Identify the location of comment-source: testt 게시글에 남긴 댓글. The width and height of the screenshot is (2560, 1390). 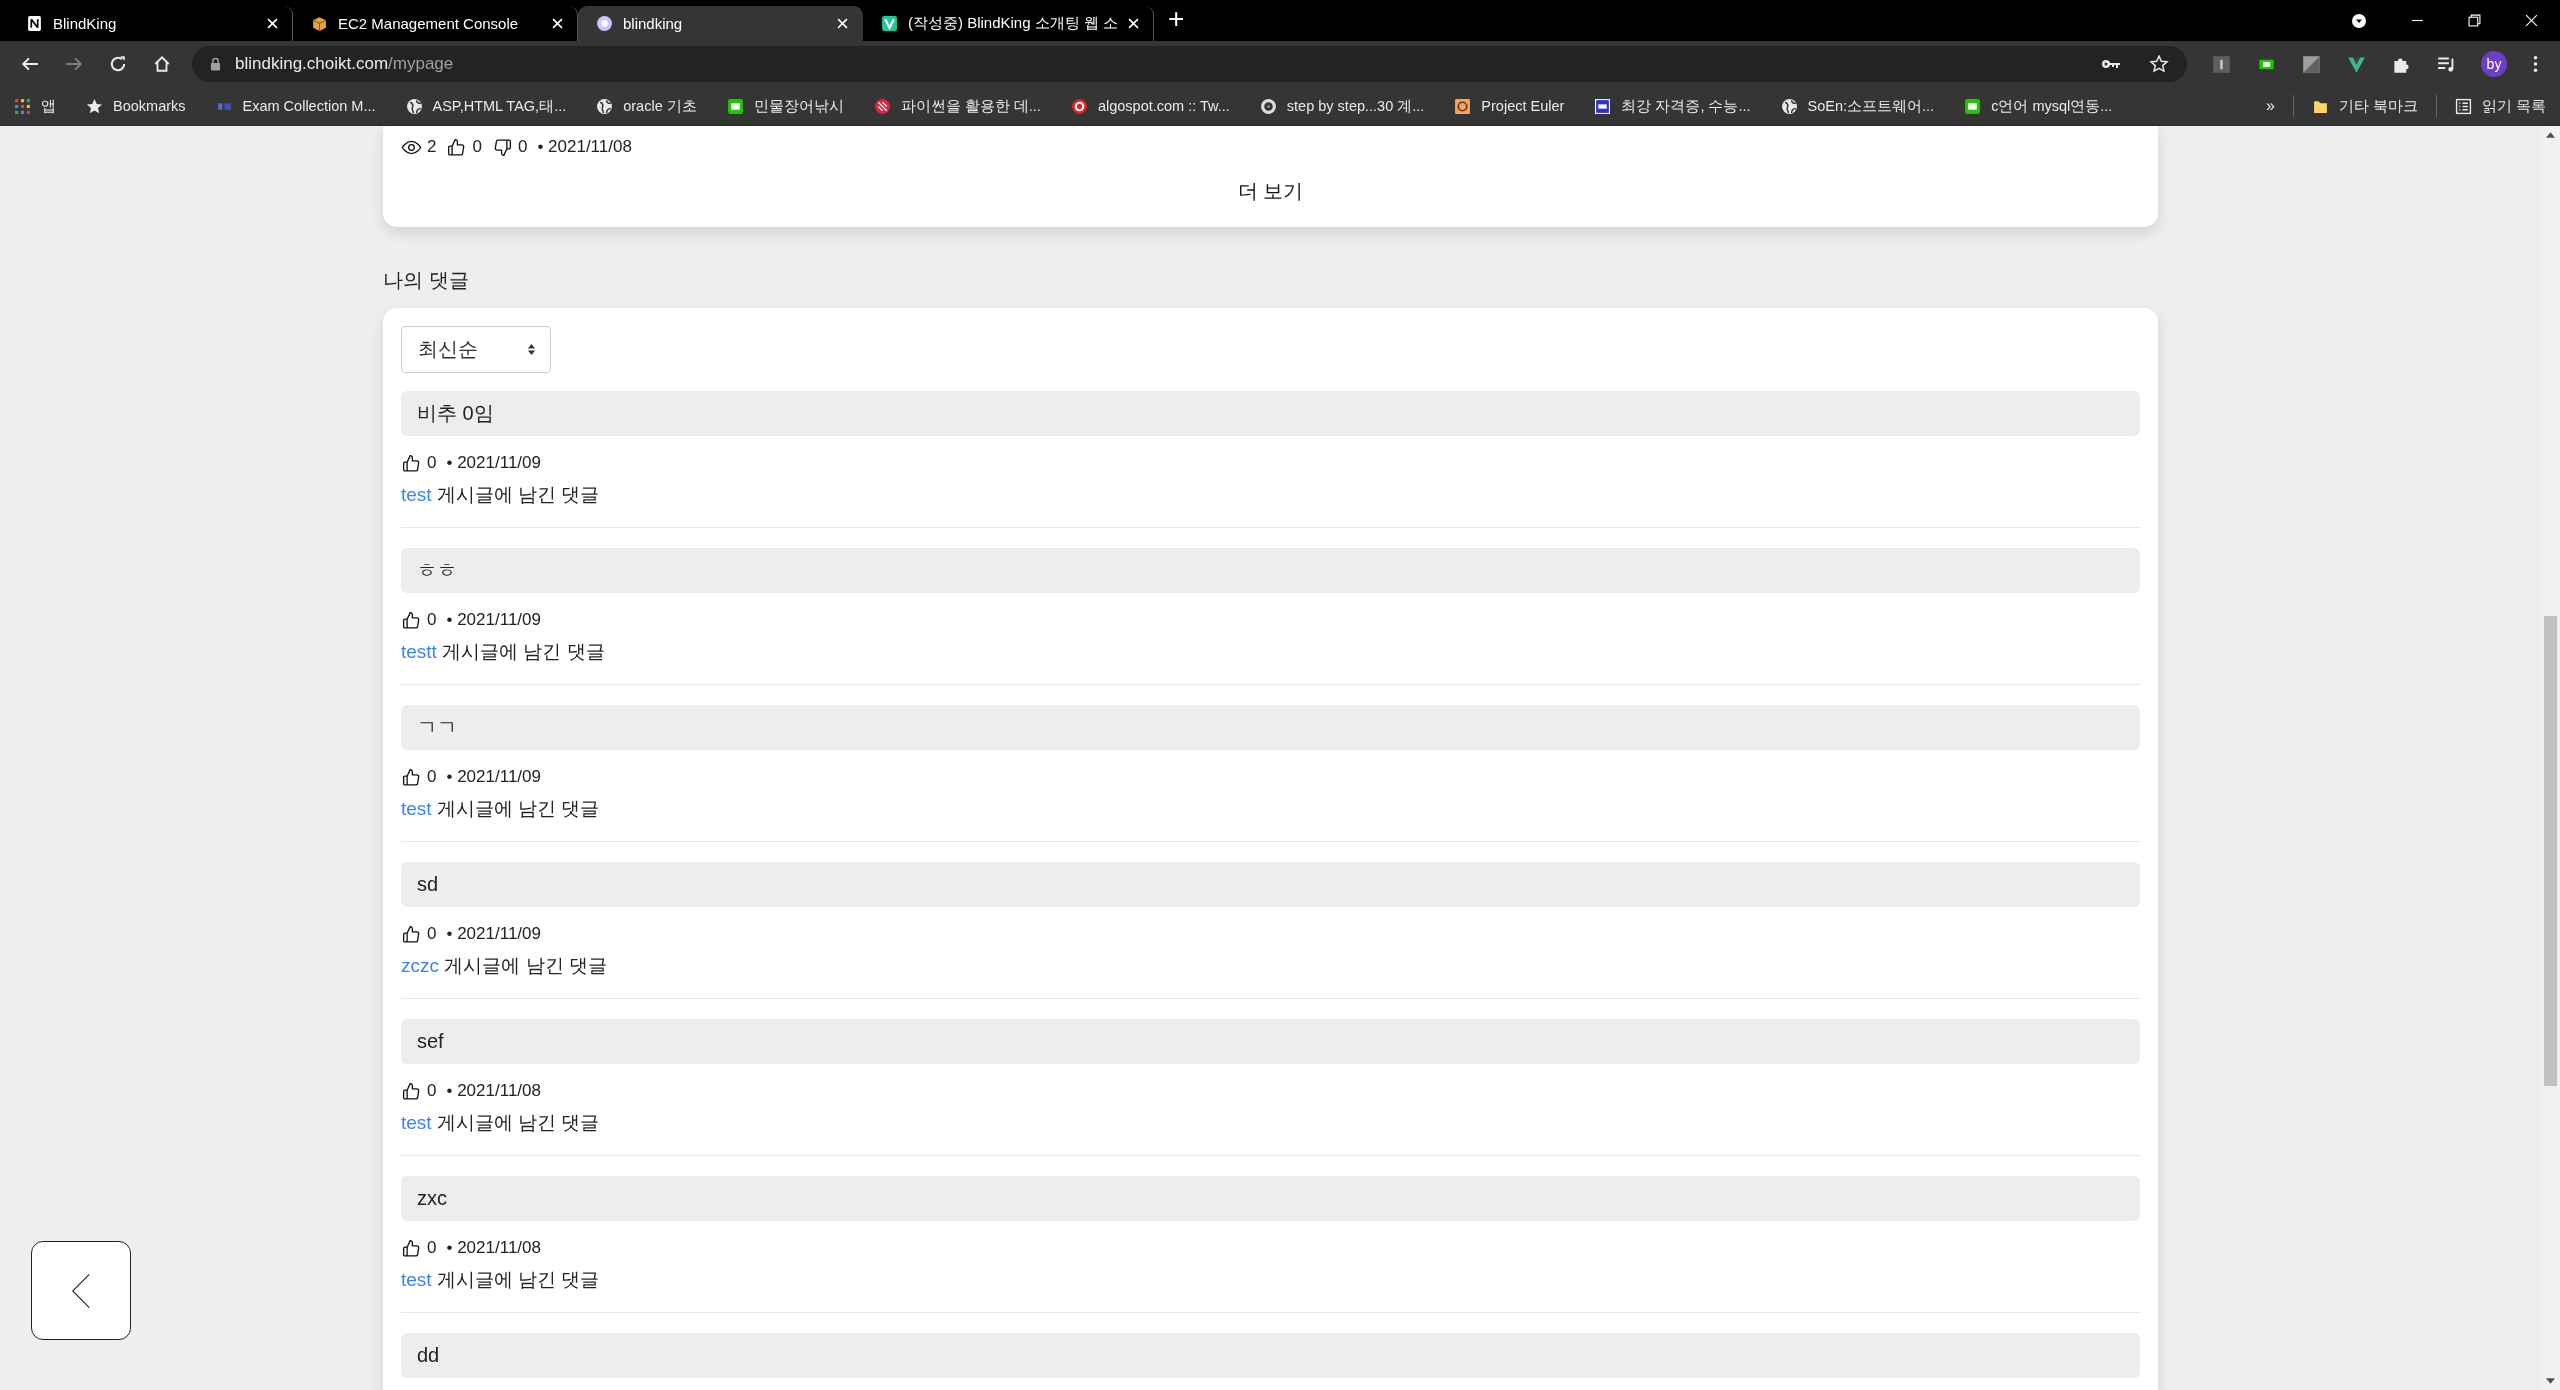
(503, 652).